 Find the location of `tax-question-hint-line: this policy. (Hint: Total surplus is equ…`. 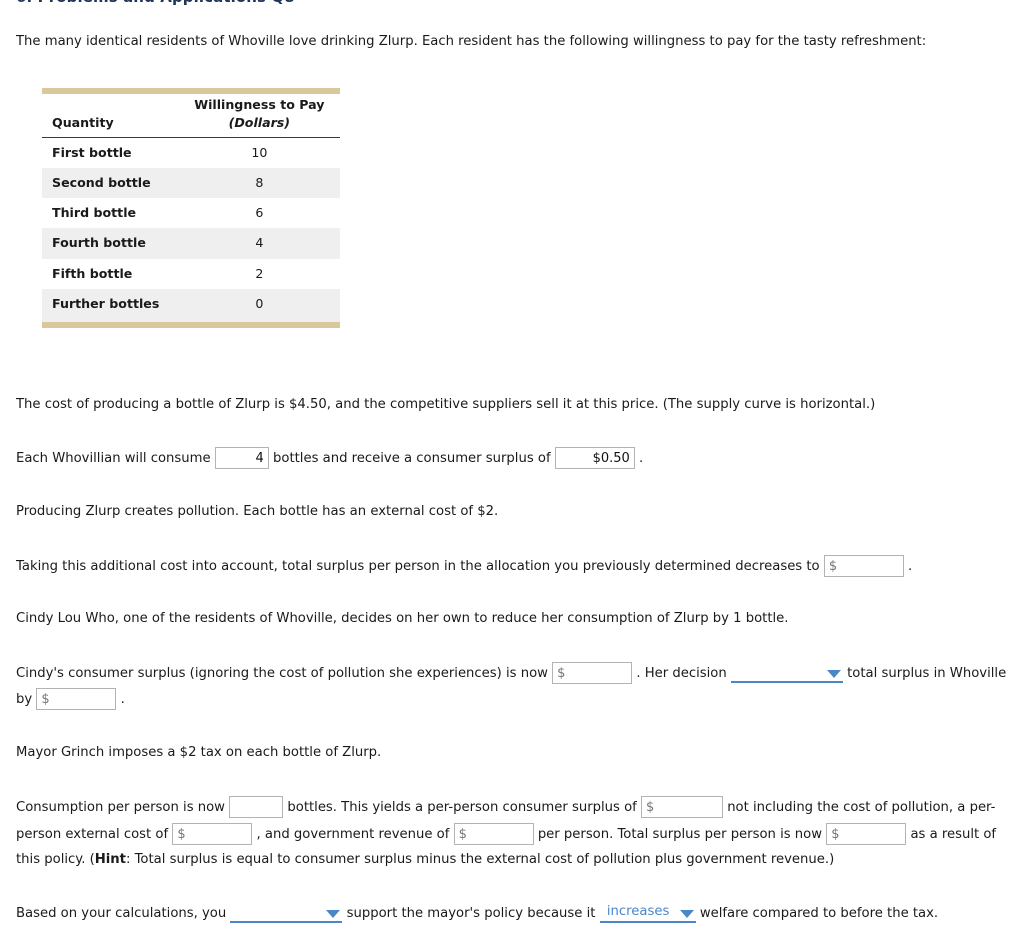

tax-question-hint-line: this policy. (Hint: Total surplus is equ… is located at coordinates (425, 859).